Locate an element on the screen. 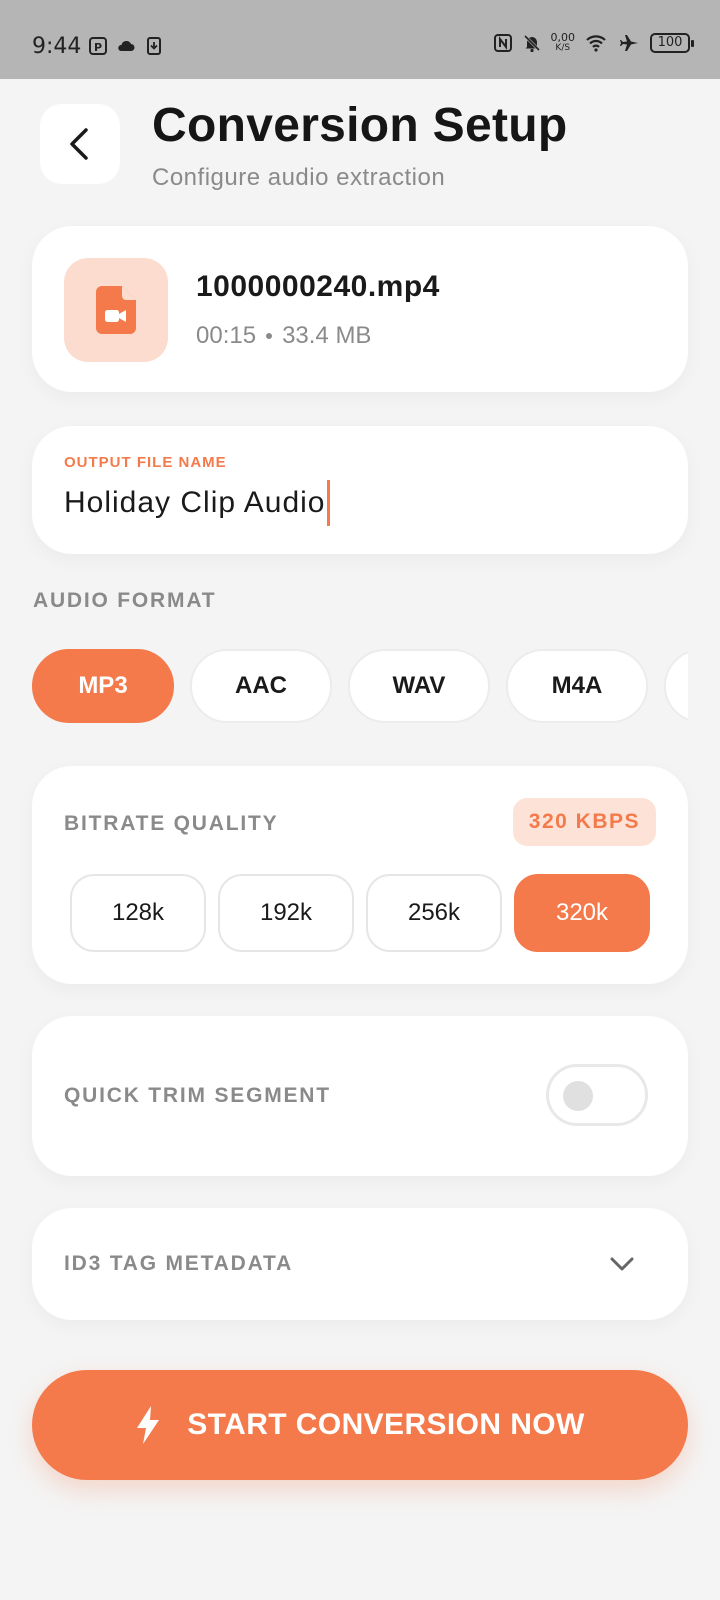 The height and width of the screenshot is (1600, 720). output-name-value: Holiday Clip Audio is located at coordinates (195, 502).